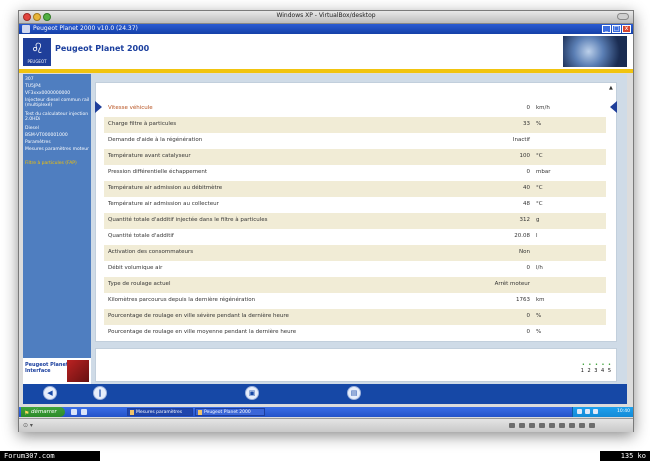  What do you see at coordinates (512, 425) in the screenshot?
I see `hdd-icon` at bounding box center [512, 425].